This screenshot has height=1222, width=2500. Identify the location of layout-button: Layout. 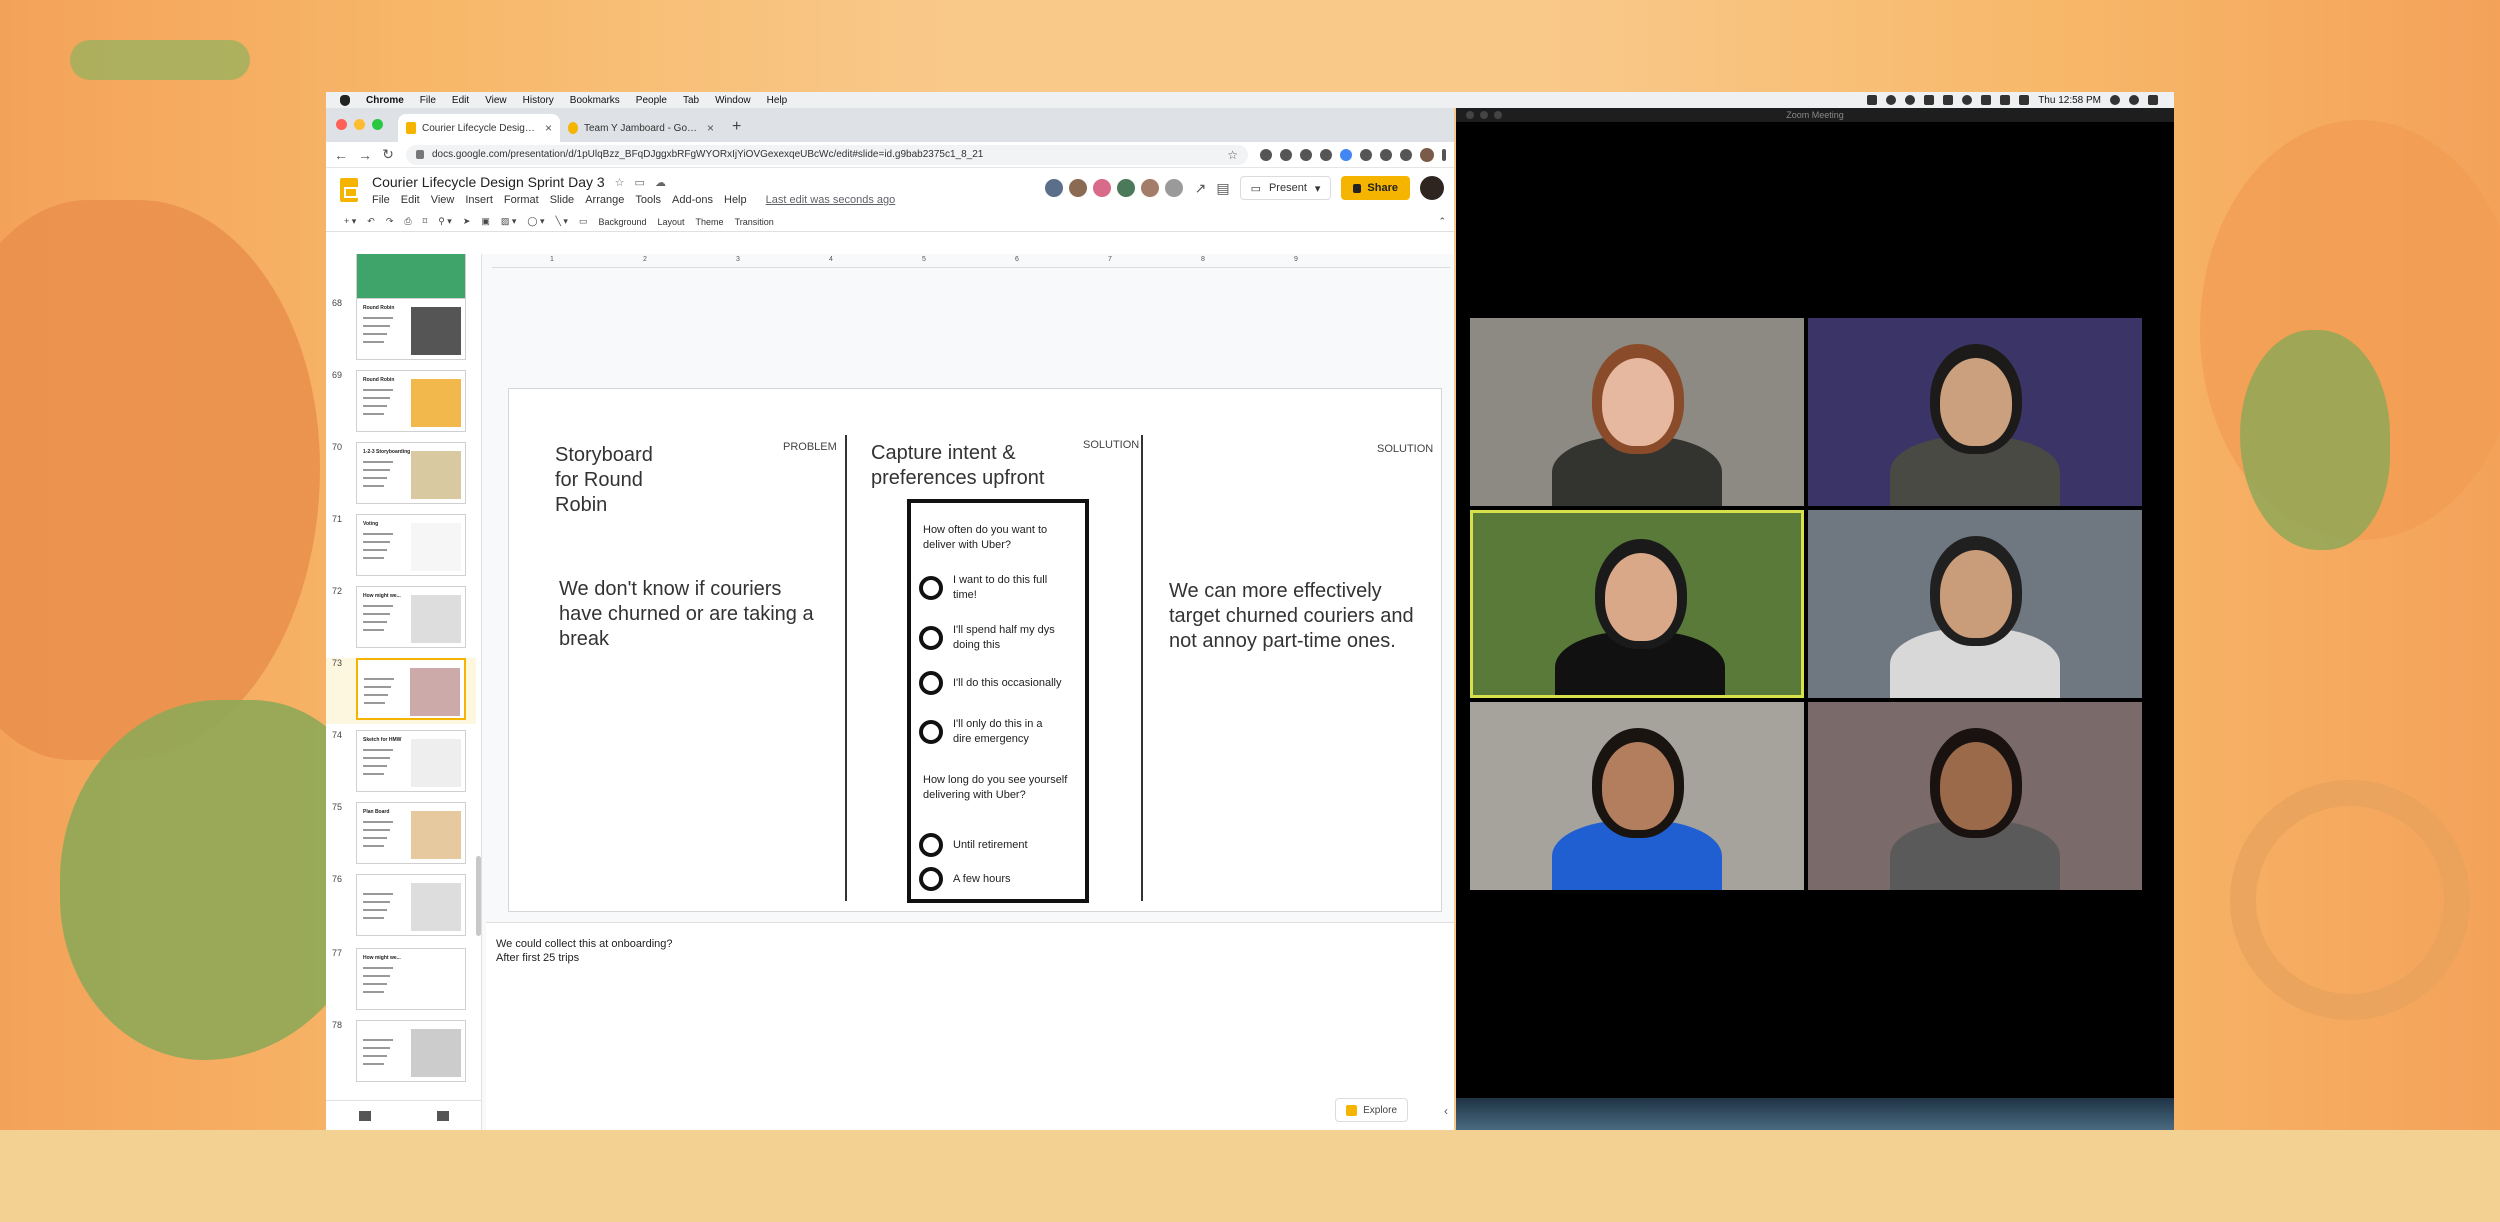
(671, 222).